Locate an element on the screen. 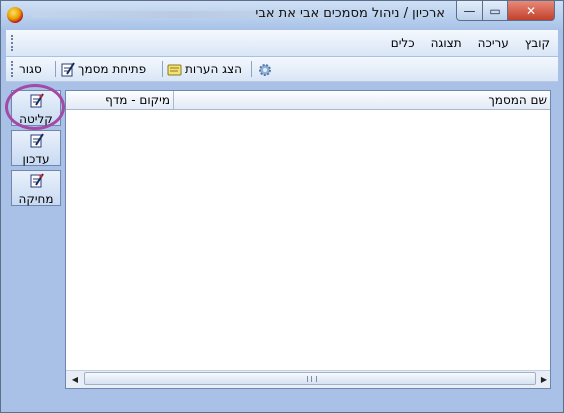  scroll-left-arrow-icon: ◀ is located at coordinates (75, 379).